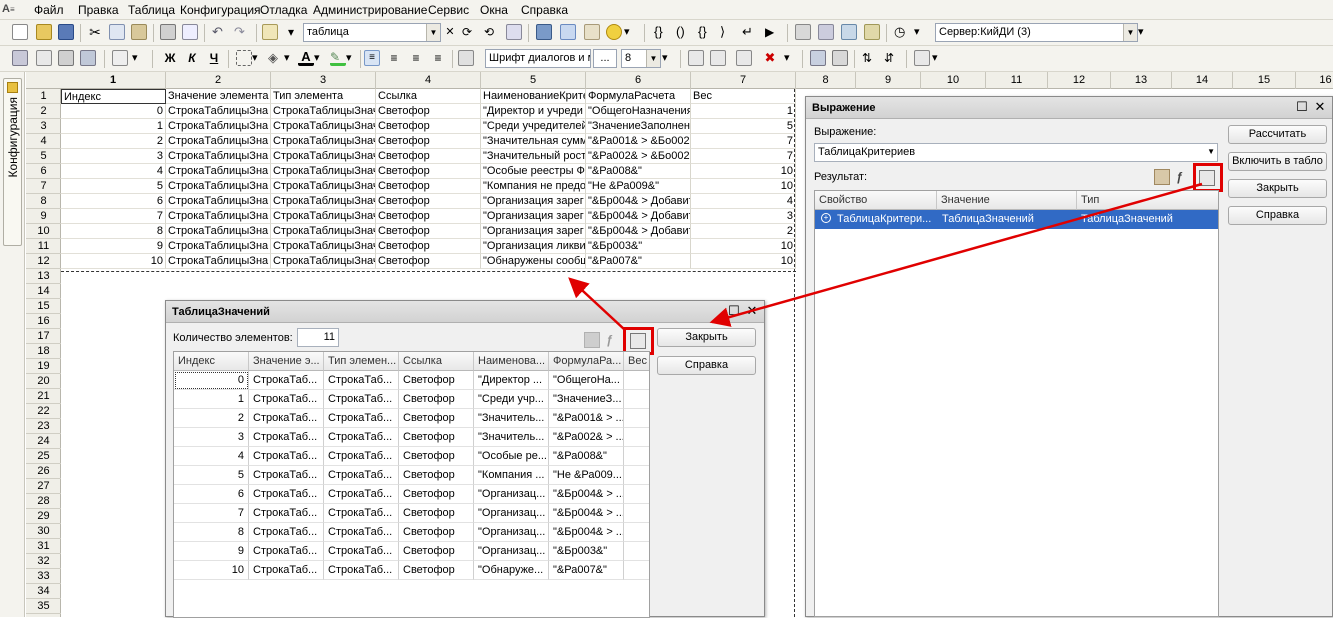 This screenshot has width=1333, height=618. Describe the element at coordinates (902, 32) in the screenshot. I see `clock-icon: ◷` at that location.